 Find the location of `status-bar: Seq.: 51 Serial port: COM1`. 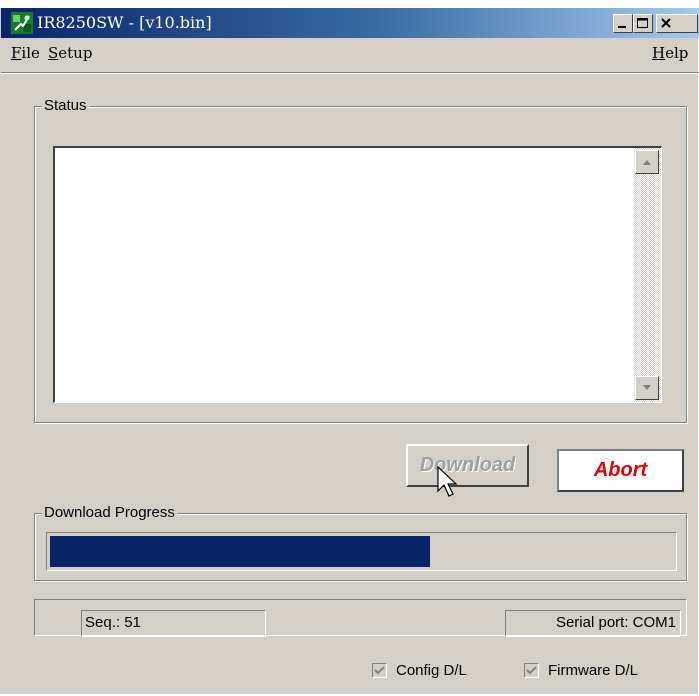

status-bar: Seq.: 51 Serial port: COM1 is located at coordinates (360, 618).